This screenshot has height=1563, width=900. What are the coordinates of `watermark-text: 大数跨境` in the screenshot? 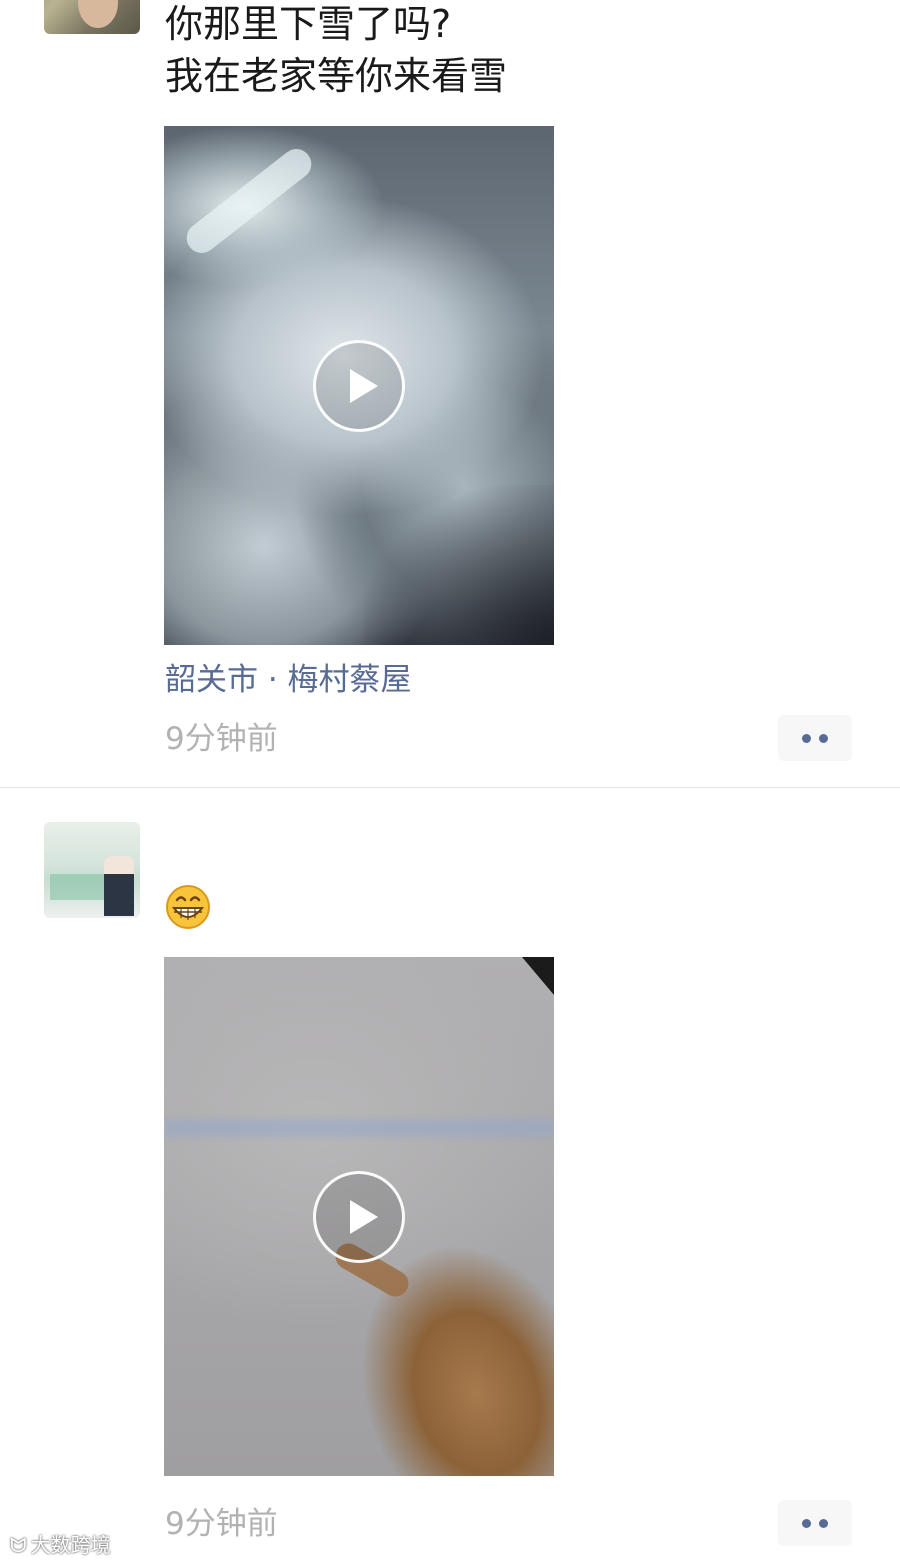 It's located at (70, 1545).